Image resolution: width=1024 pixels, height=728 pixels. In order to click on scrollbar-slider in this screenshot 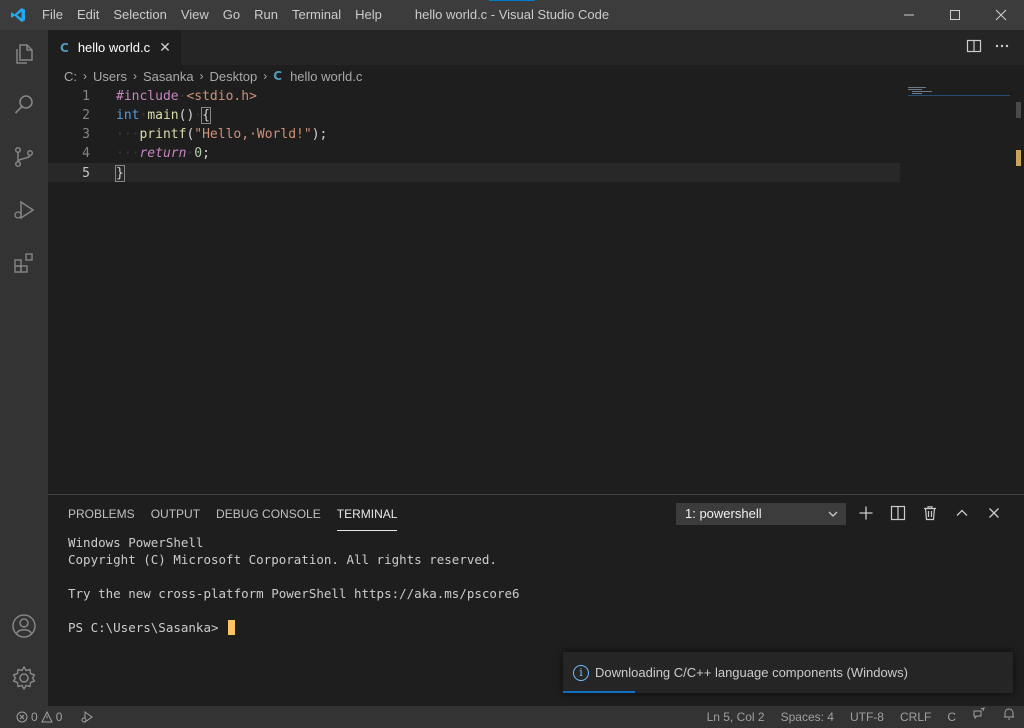, I will do `click(1018, 110)`.